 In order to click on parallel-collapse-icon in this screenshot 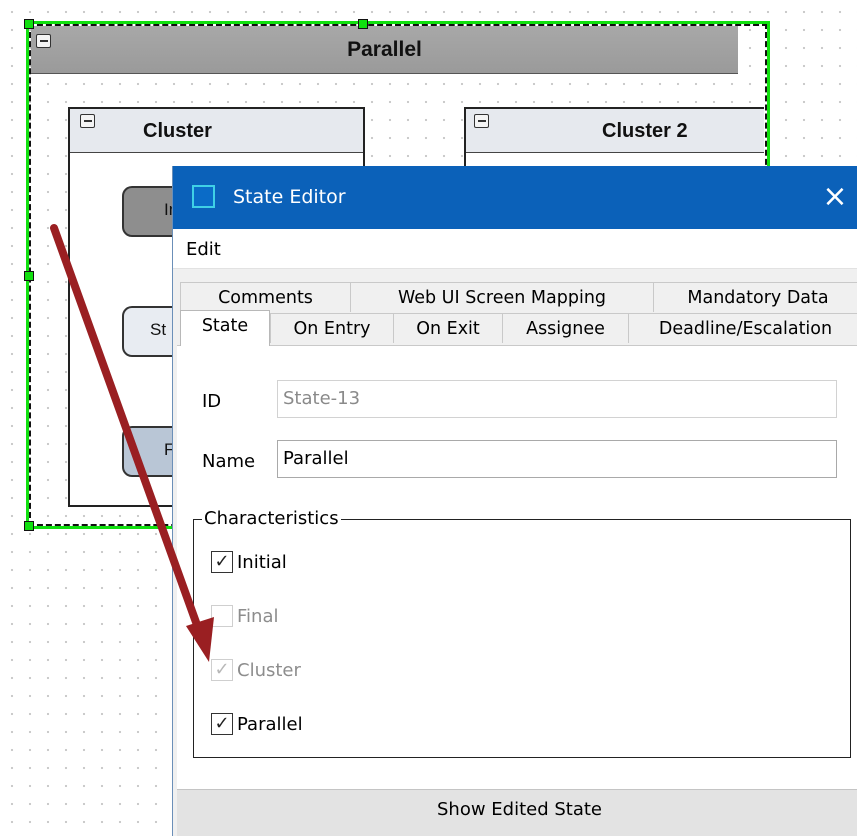, I will do `click(43, 41)`.